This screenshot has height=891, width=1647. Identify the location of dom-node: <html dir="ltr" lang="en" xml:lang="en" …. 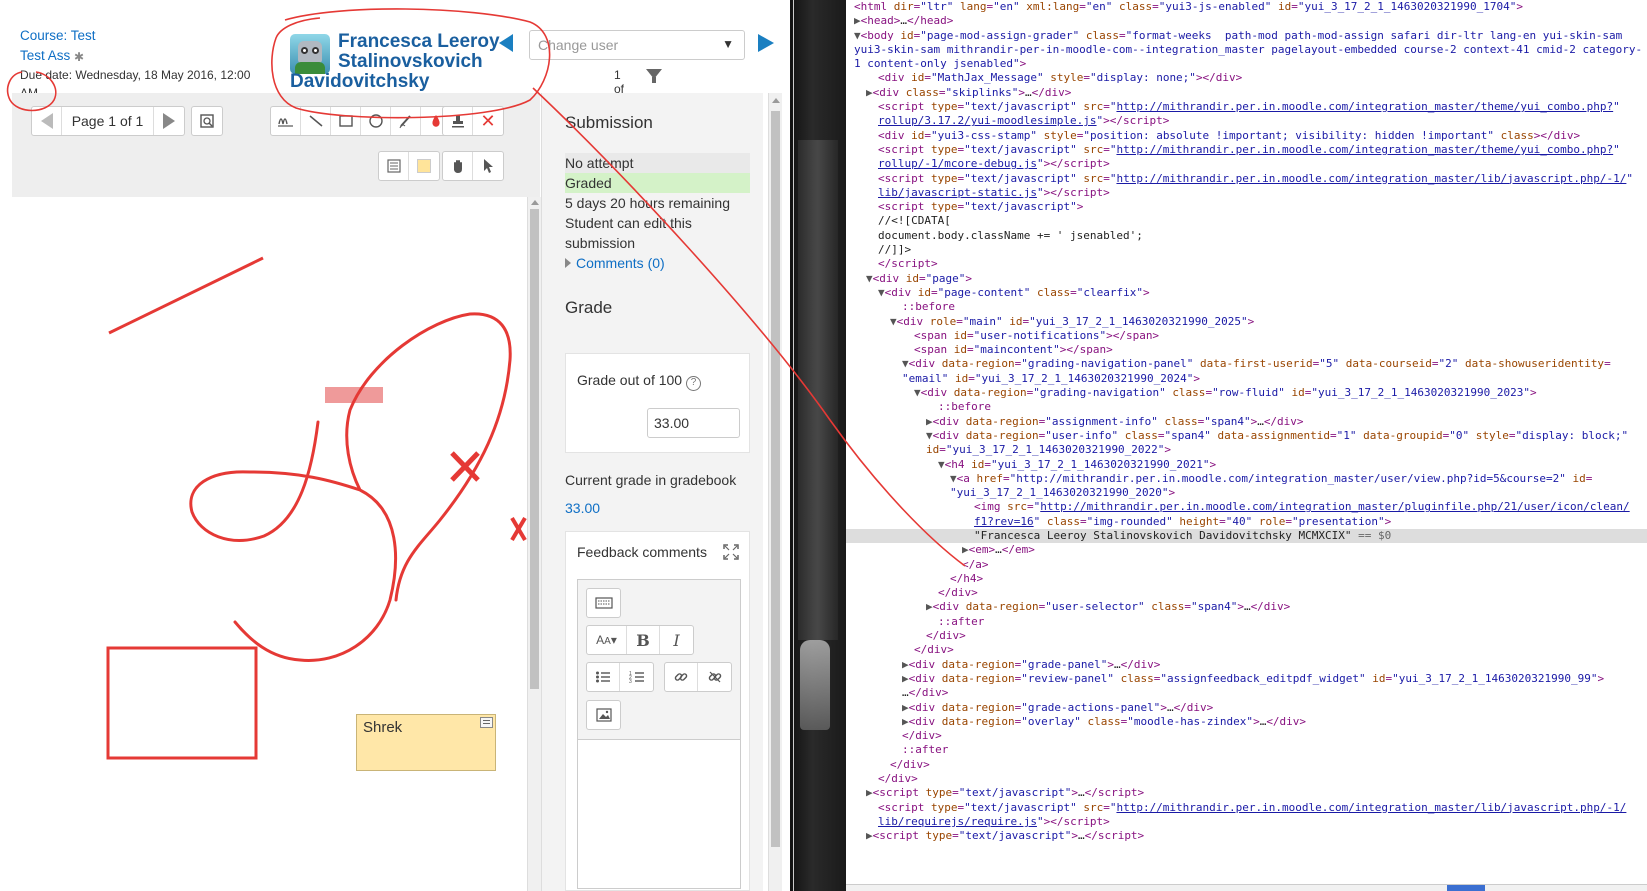
(1246, 7).